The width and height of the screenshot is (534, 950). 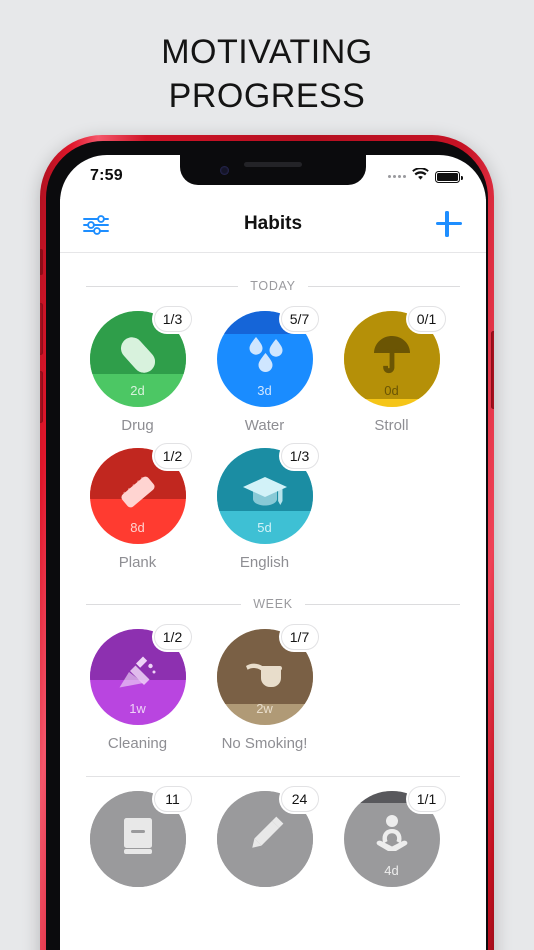 I want to click on habit-cell-drug: 2d 1/3 Drug, so click(x=137, y=370).